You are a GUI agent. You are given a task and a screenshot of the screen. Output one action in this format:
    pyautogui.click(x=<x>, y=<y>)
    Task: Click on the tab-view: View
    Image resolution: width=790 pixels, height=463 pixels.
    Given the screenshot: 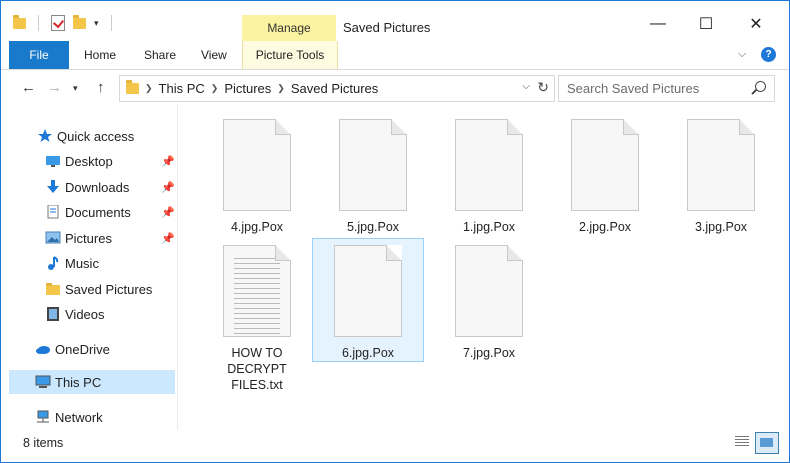 What is the action you would take?
    pyautogui.click(x=214, y=55)
    